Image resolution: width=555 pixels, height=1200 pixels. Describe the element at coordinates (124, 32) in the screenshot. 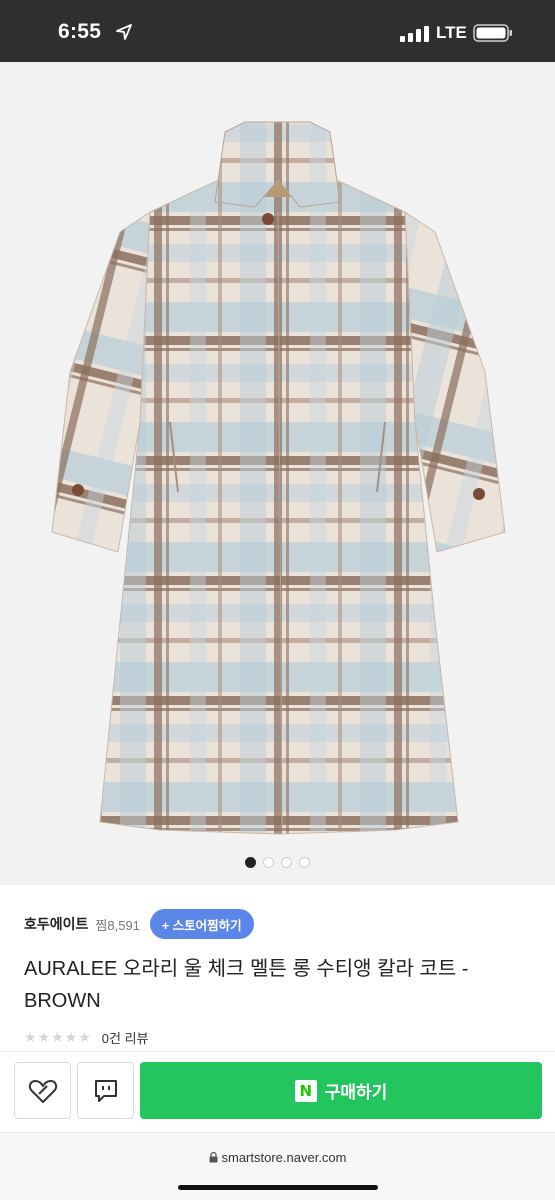

I see `location-arrow-icon` at that location.